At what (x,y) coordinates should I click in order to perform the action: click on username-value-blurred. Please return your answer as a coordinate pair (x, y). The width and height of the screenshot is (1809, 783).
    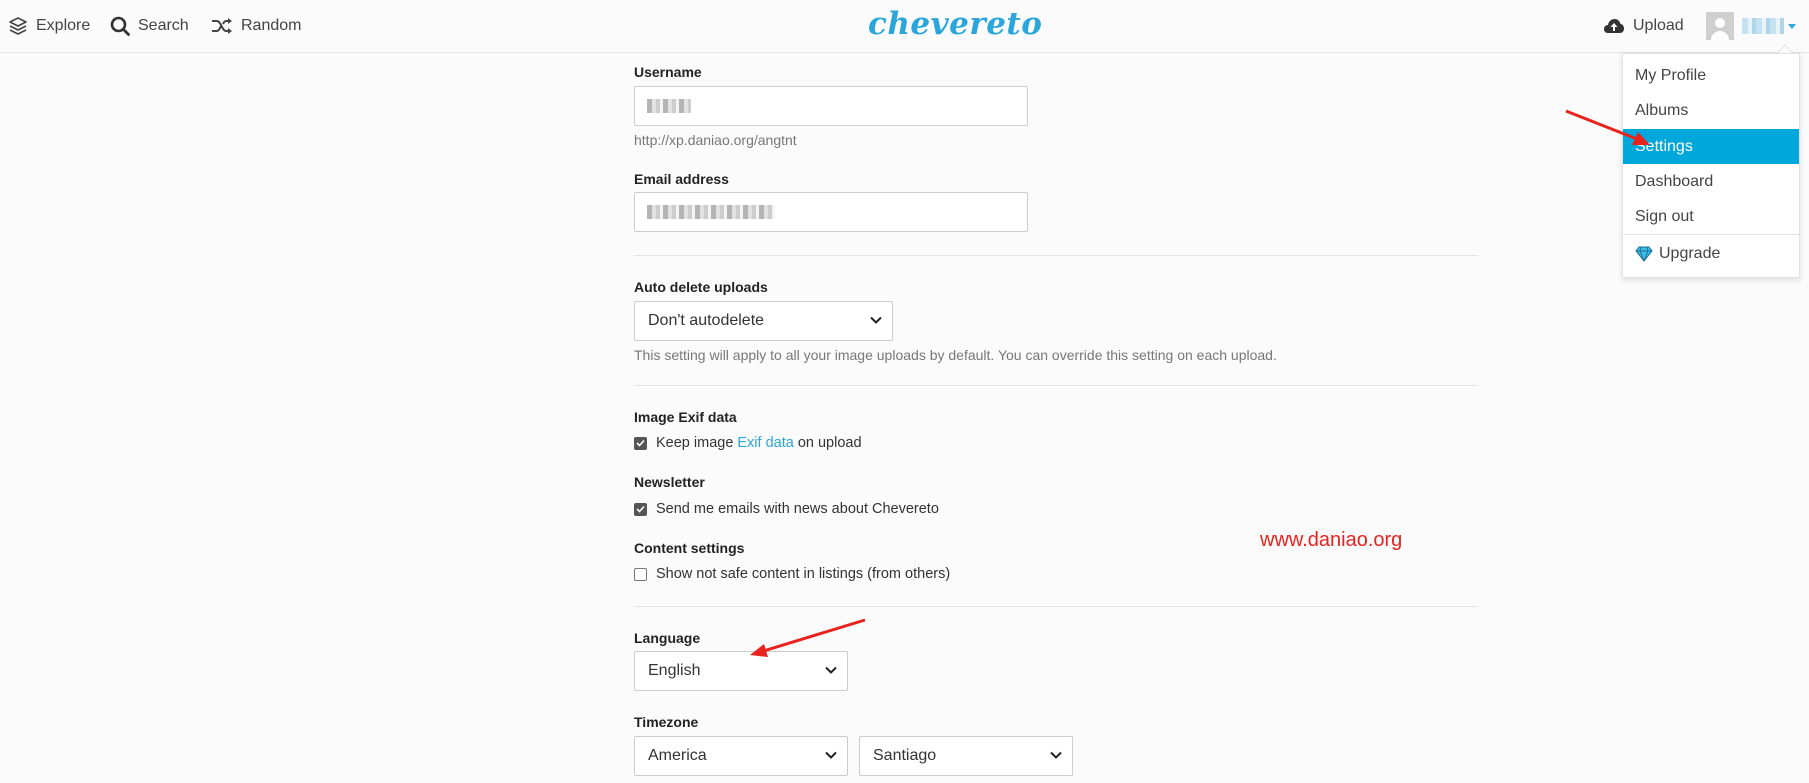
    Looking at the image, I should click on (669, 106).